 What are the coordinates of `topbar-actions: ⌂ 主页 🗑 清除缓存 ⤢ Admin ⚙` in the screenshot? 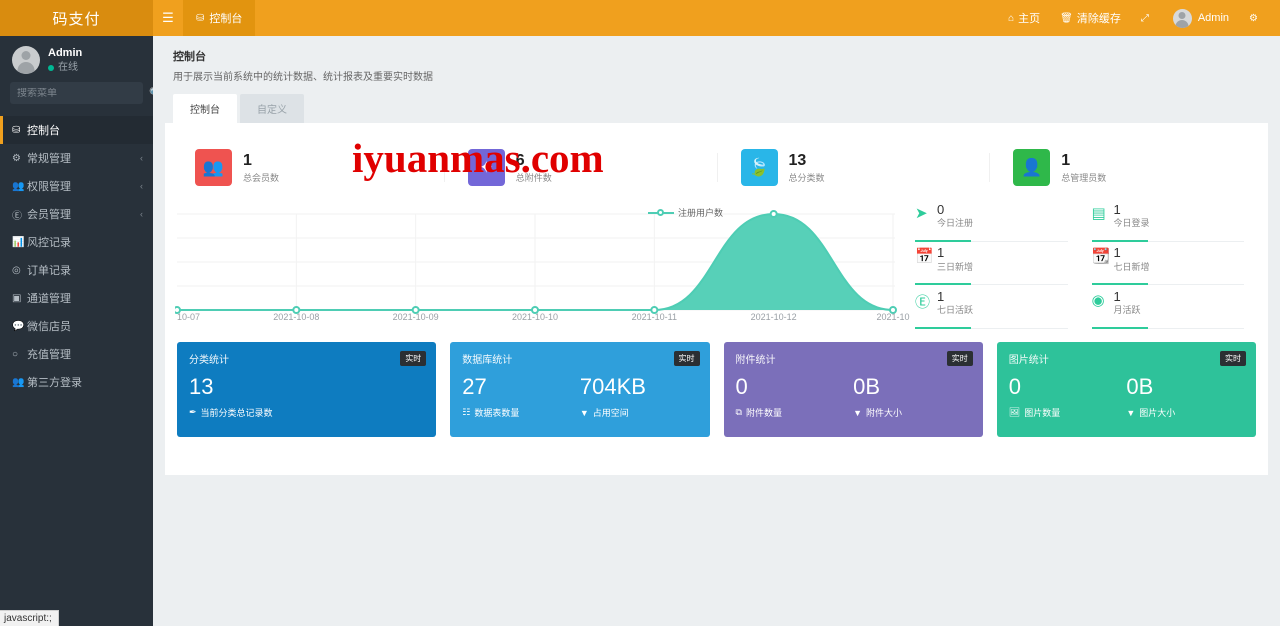 It's located at (1139, 18).